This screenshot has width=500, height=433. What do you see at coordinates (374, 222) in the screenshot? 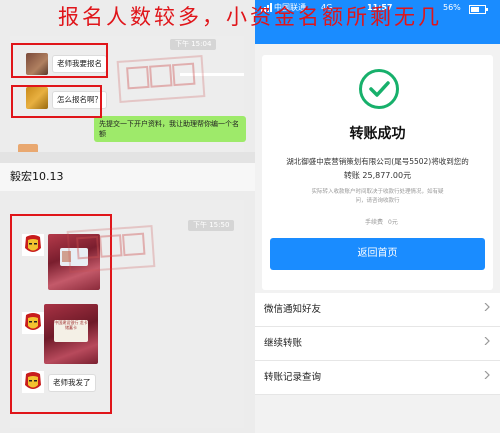
I see `fee-label: 手续费` at bounding box center [374, 222].